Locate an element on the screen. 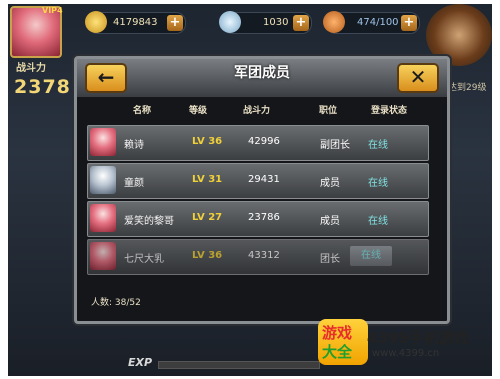 This screenshot has height=379, width=500. member-table-header: 名称 等级 战斗力 职位 登录状态 is located at coordinates (262, 111).